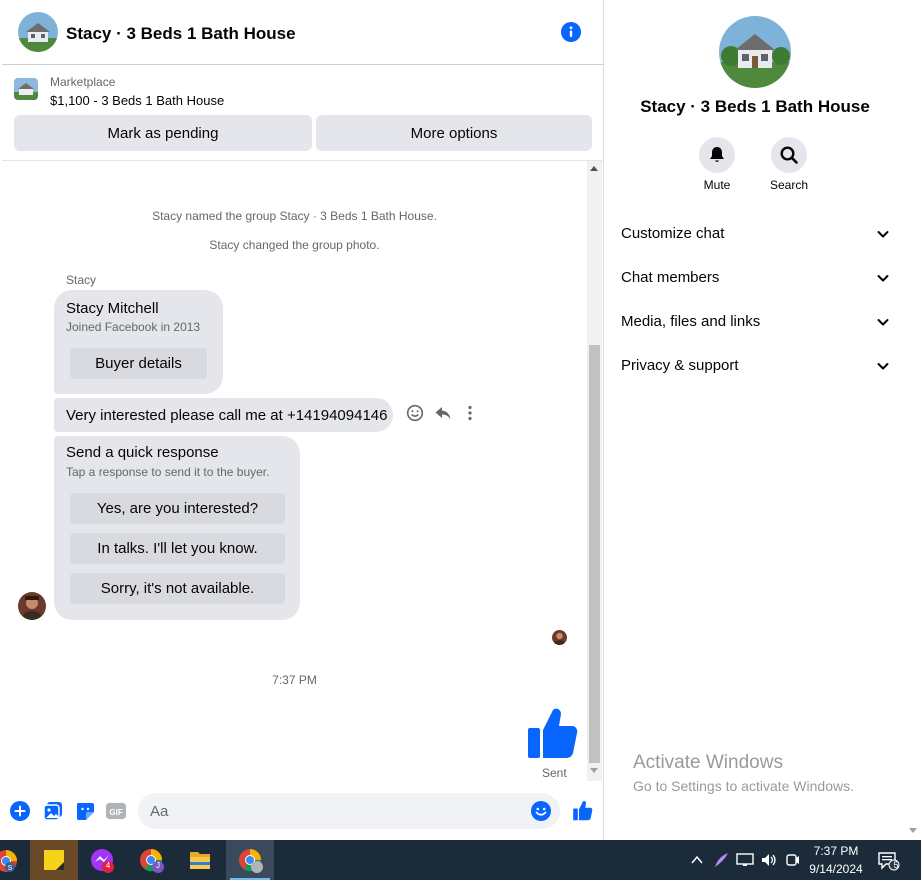  Describe the element at coordinates (673, 233) in the screenshot. I see `section-label: Customize chat` at that location.